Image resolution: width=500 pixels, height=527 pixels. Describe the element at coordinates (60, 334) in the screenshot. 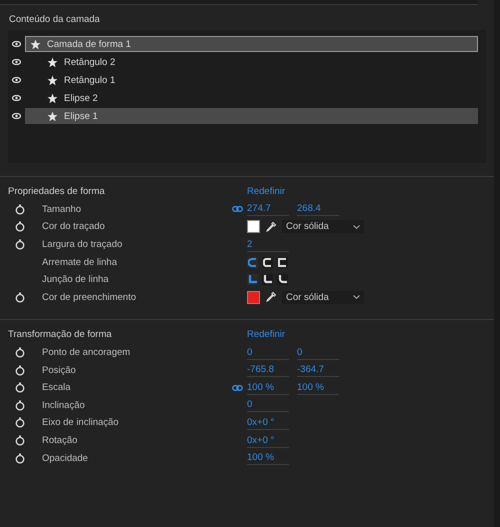

I see `section-title: Transformação de forma` at that location.